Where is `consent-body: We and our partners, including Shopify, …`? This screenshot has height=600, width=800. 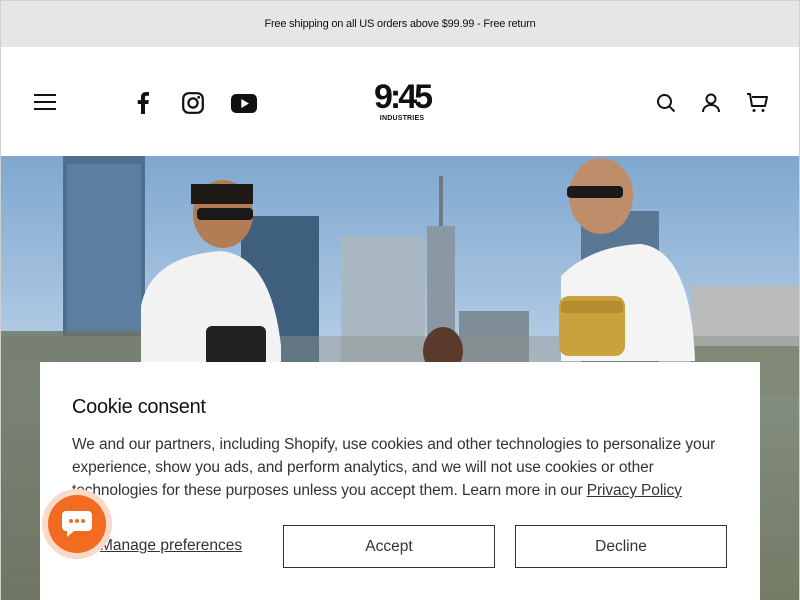 consent-body: We and our partners, including Shopify, … is located at coordinates (400, 467).